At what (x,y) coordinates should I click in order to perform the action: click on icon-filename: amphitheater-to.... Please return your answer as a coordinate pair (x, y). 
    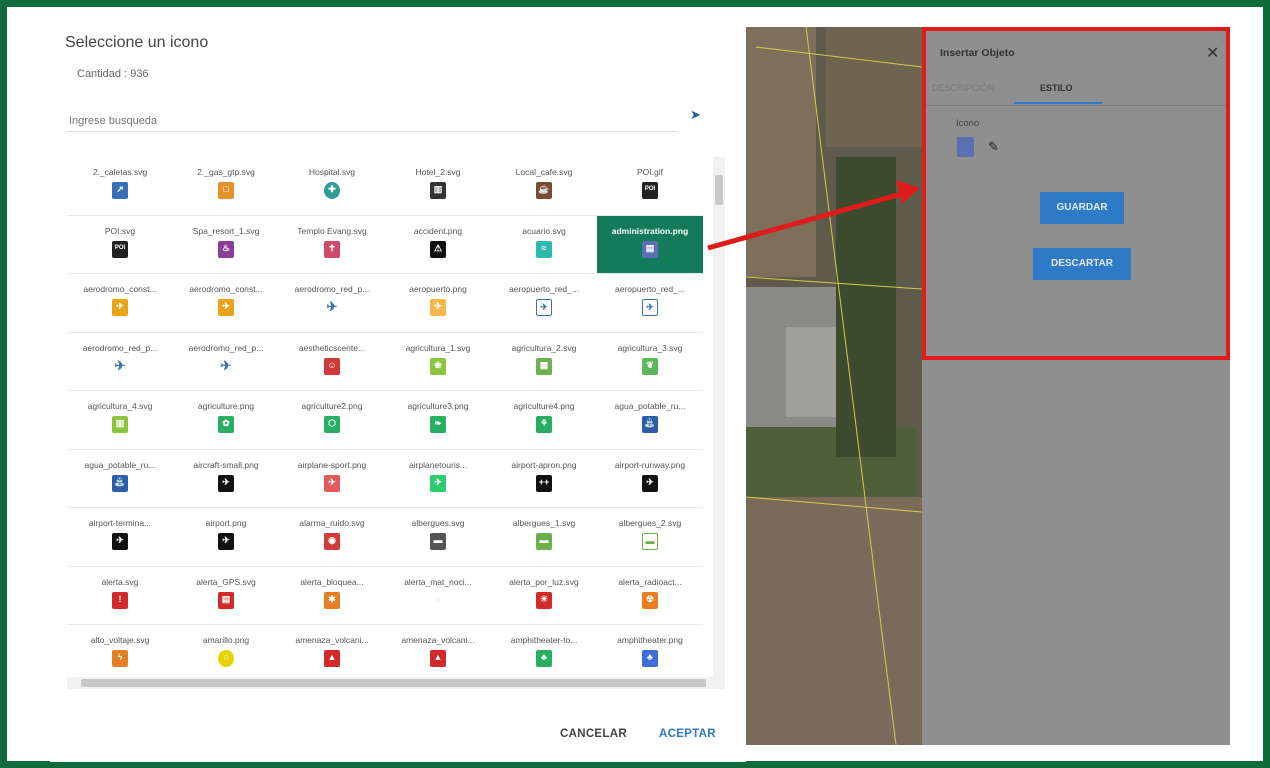
    Looking at the image, I should click on (544, 640).